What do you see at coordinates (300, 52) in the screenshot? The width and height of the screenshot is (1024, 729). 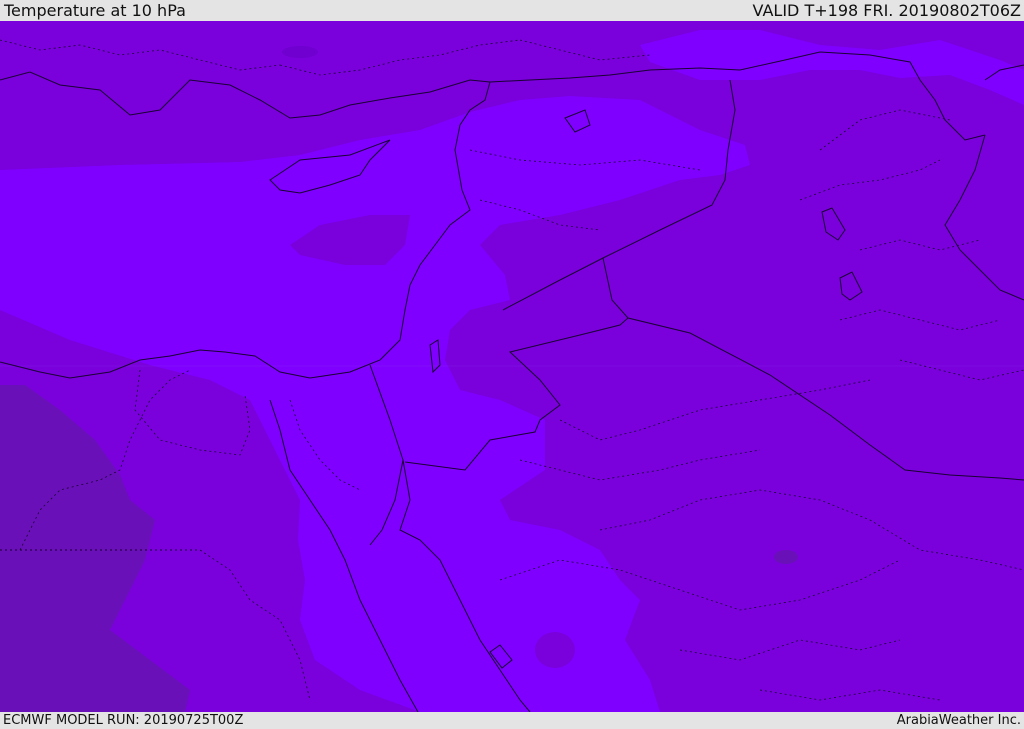 I see `field-blob-north` at bounding box center [300, 52].